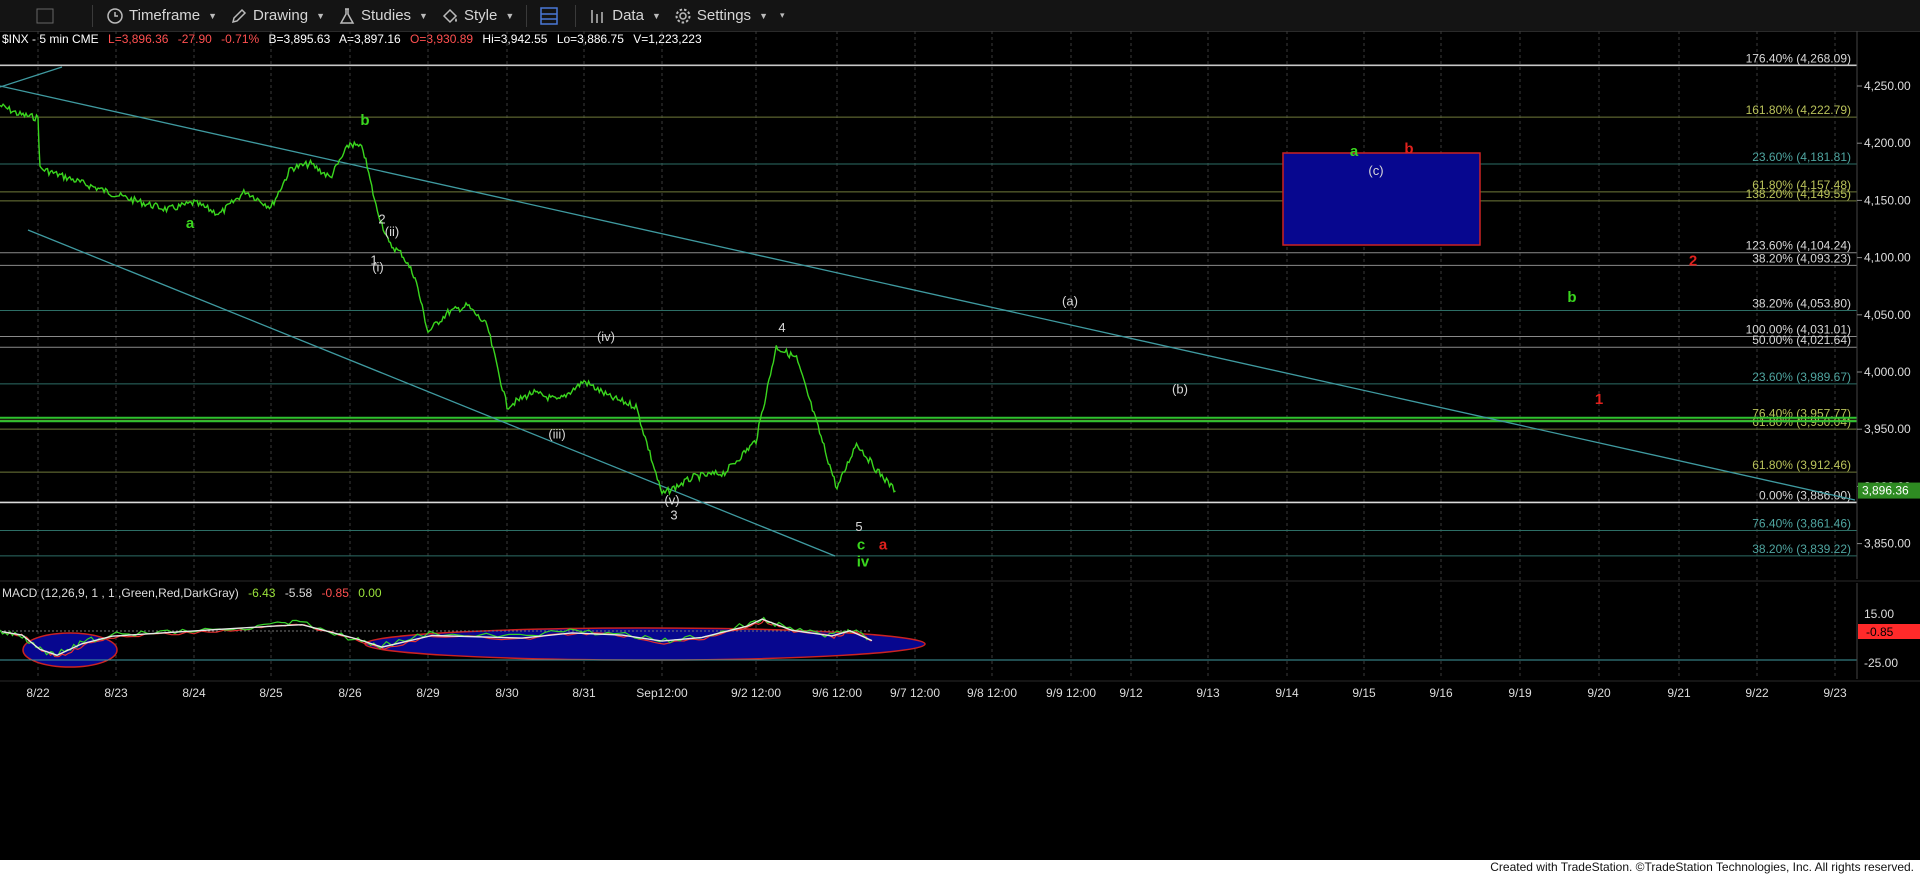 This screenshot has width=1920, height=875. I want to click on macd-hist-value: -0.85, so click(336, 593).